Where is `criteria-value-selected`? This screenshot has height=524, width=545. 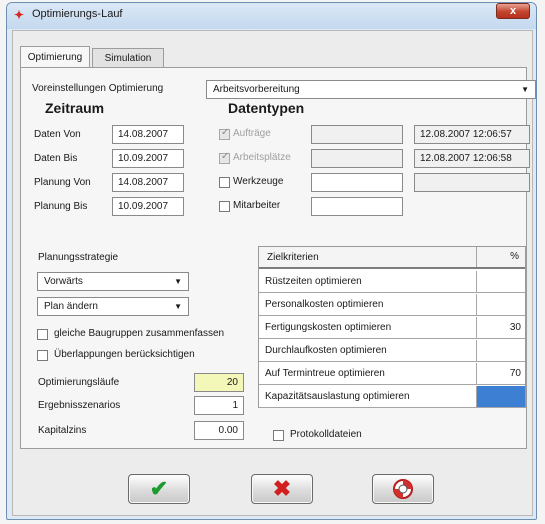 criteria-value-selected is located at coordinates (500, 396).